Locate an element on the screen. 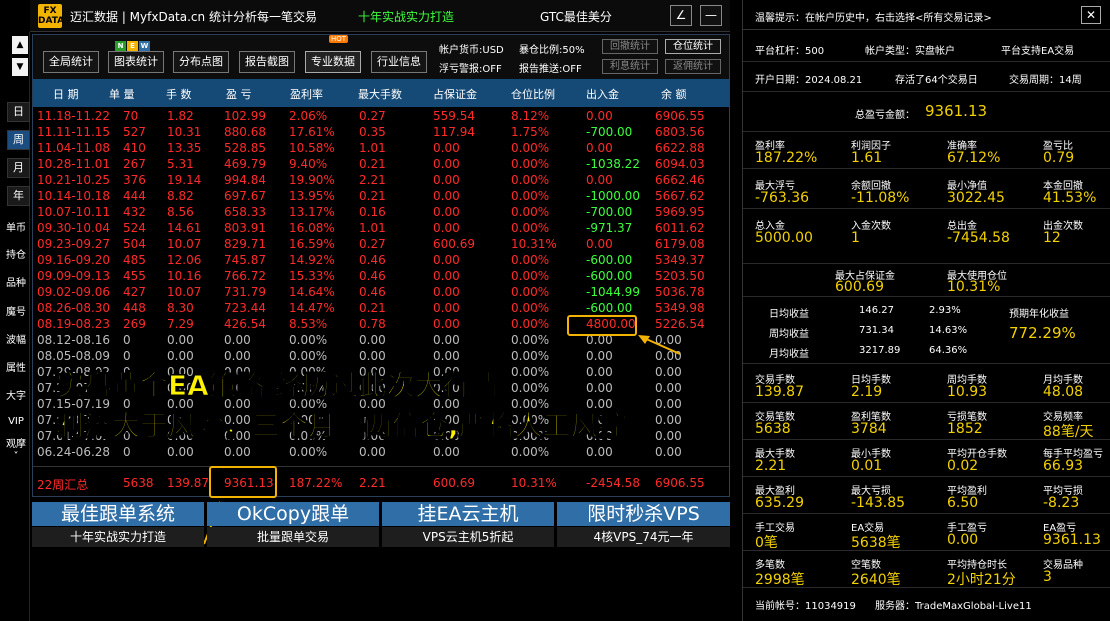 The width and height of the screenshot is (1110, 621). rebate-stats-button: 返佣统计 is located at coordinates (693, 66).